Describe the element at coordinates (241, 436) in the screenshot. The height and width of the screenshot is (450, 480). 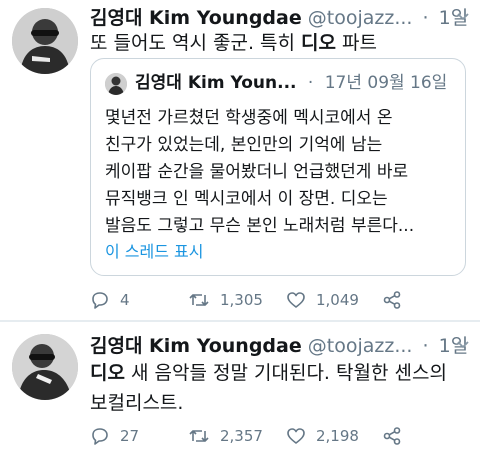
I see `retweet-count: 2,357` at that location.